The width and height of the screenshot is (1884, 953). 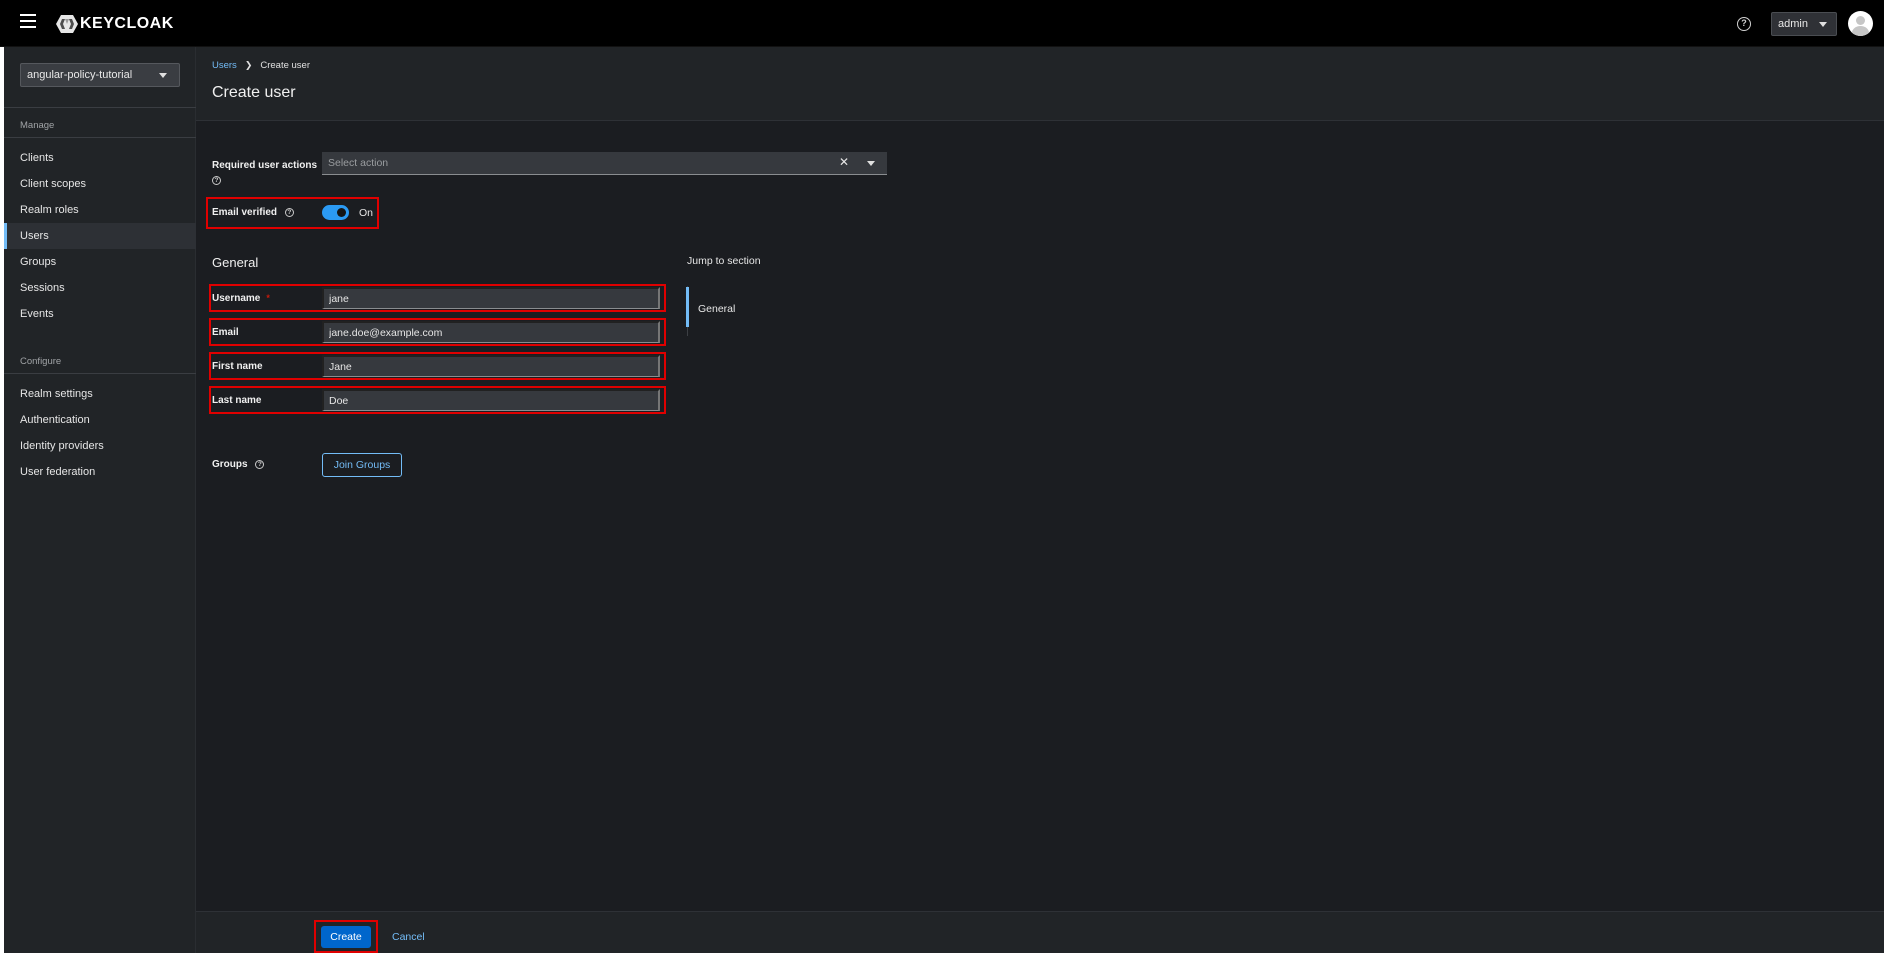 What do you see at coordinates (491, 298) in the screenshot?
I see `username-input` at bounding box center [491, 298].